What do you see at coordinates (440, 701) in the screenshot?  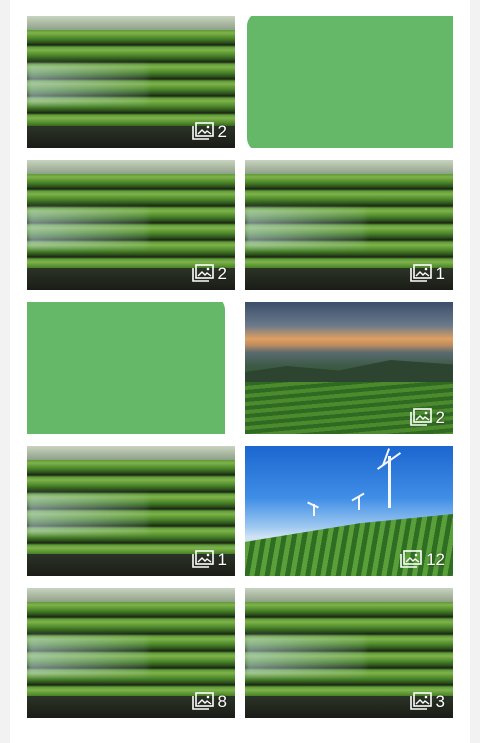 I see `photo-count: 3` at bounding box center [440, 701].